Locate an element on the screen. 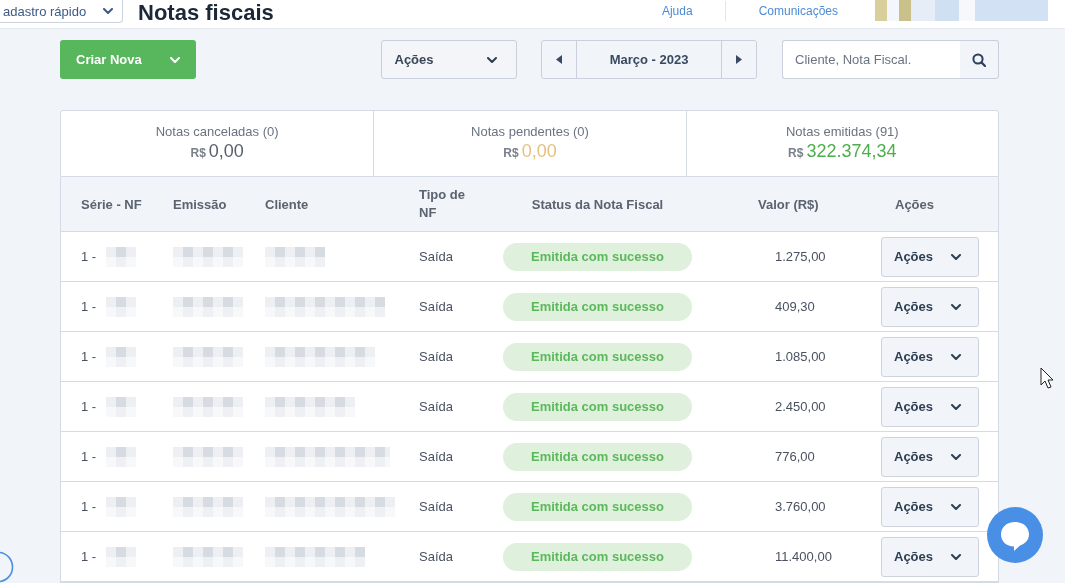 This screenshot has width=1065, height=583. actions-dropdown: Ações is located at coordinates (448, 59).